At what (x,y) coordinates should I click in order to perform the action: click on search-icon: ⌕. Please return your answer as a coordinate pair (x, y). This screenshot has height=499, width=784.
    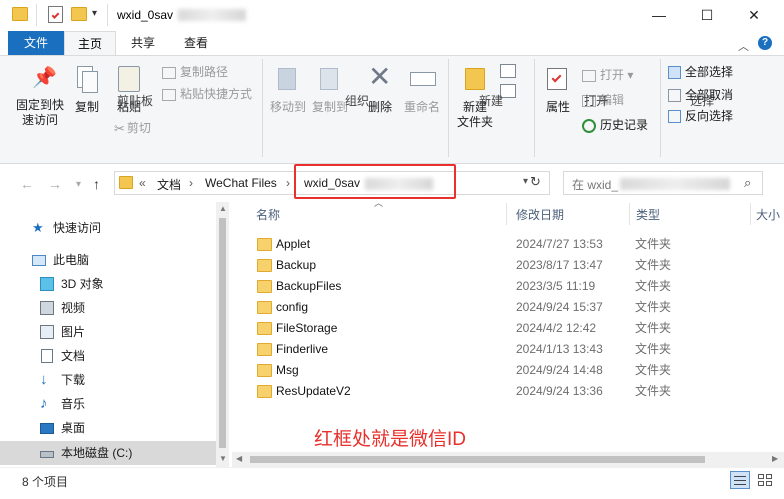
    Looking at the image, I should click on (747, 183).